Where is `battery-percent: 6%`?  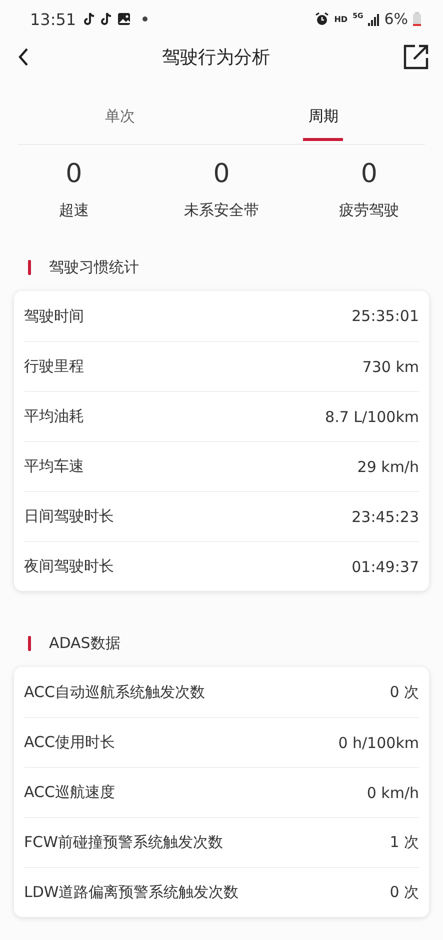
battery-percent: 6% is located at coordinates (396, 19).